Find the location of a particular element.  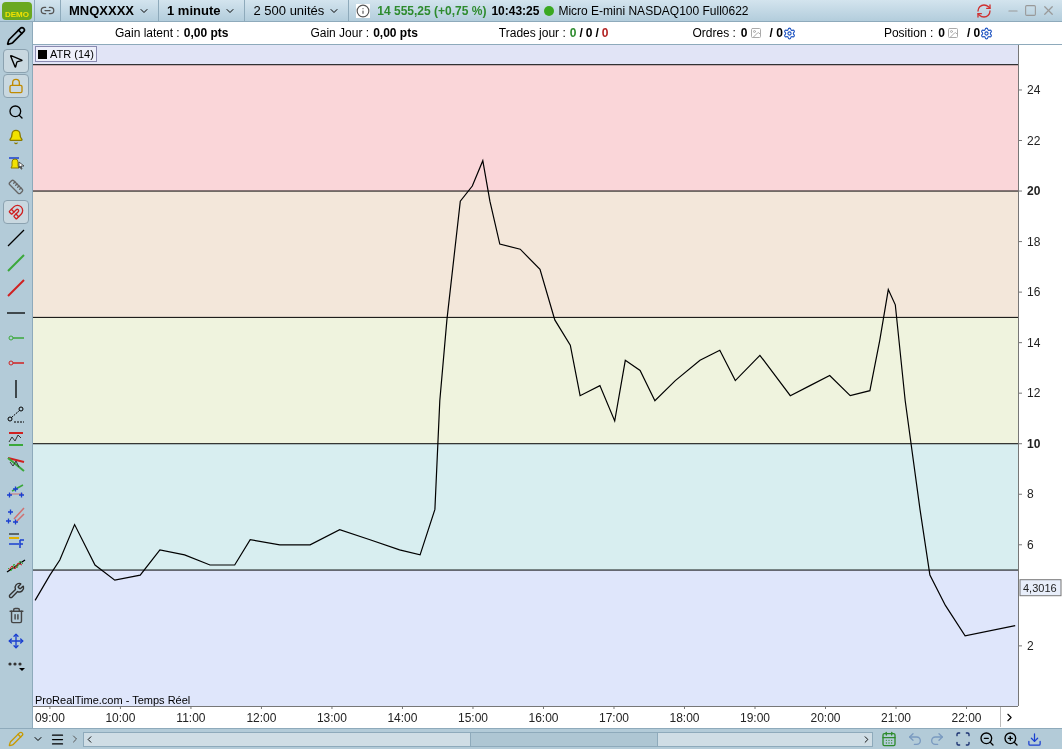

x-axis-label: 10:00 is located at coordinates (120, 718).